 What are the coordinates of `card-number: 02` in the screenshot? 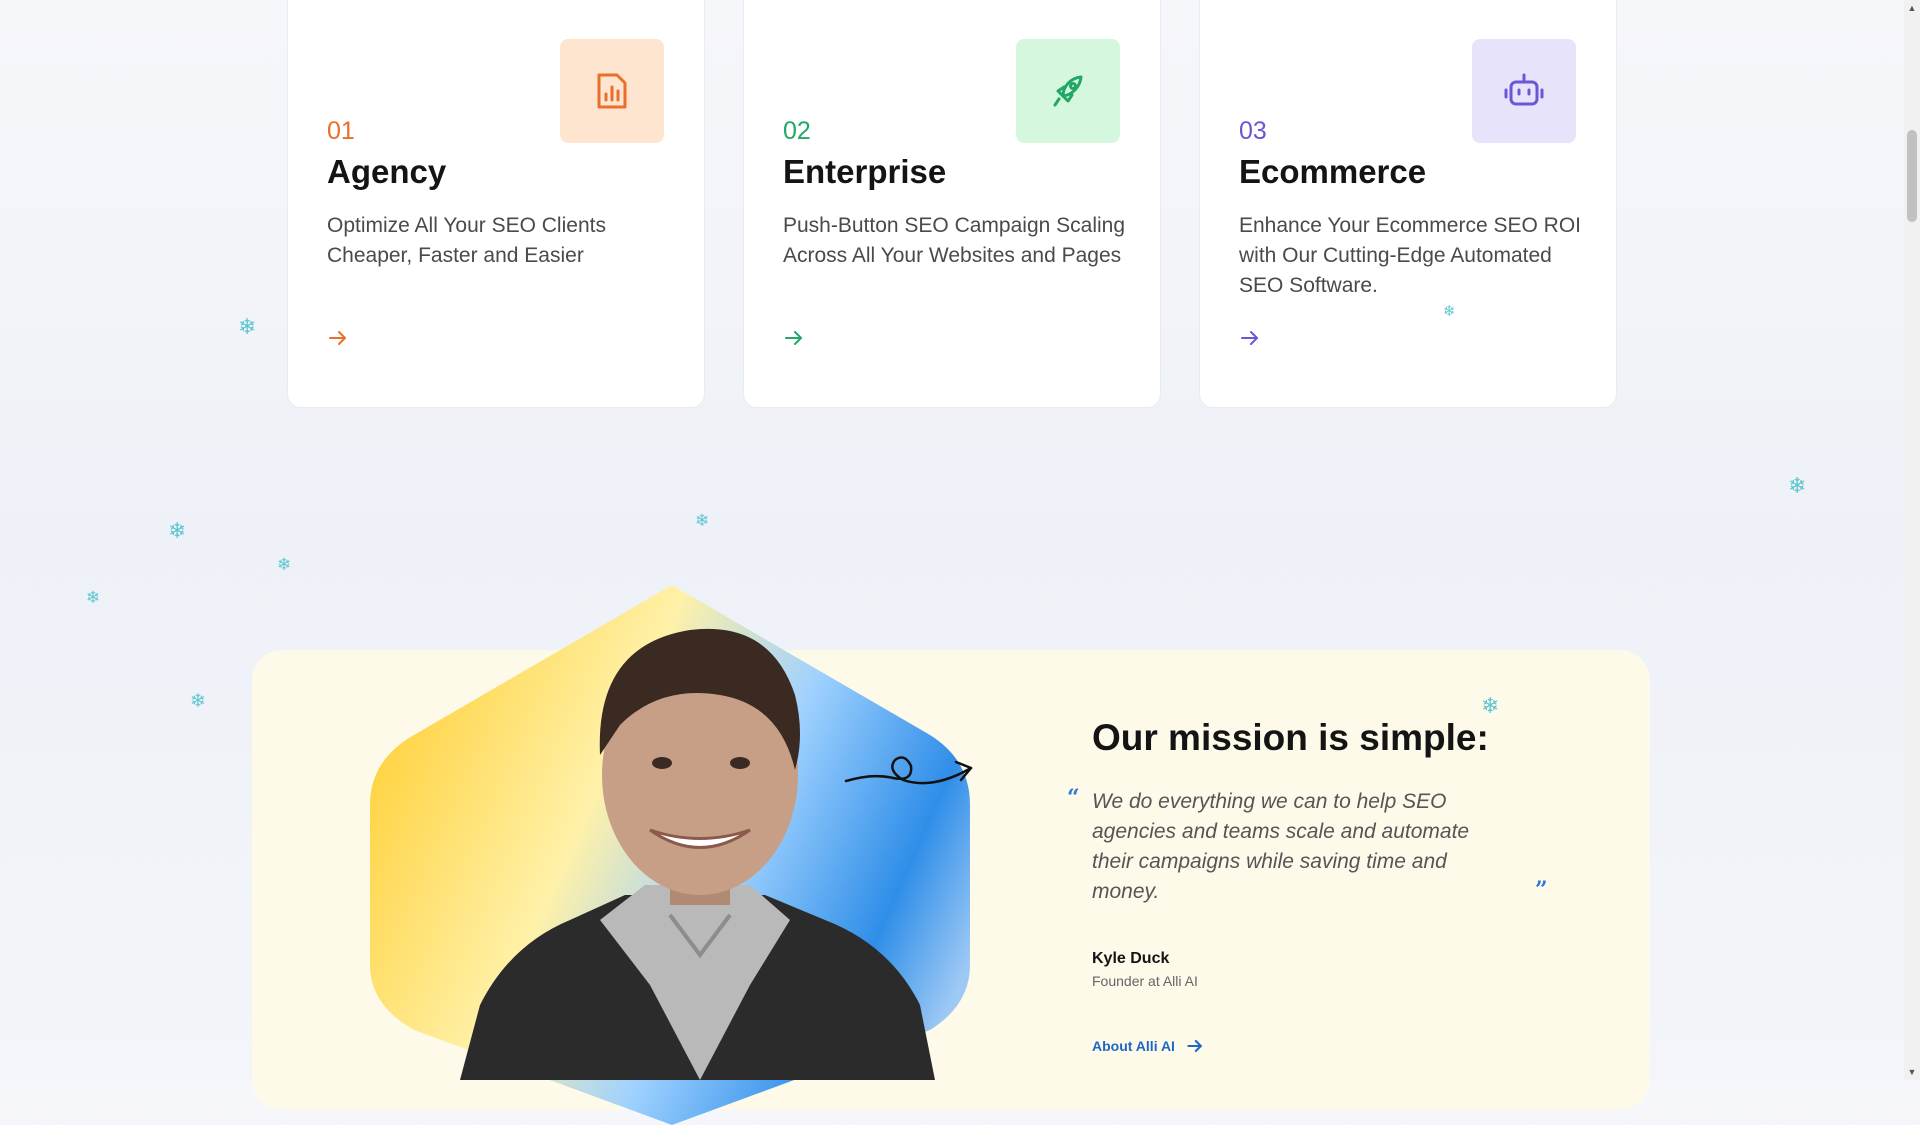 It's located at (797, 131).